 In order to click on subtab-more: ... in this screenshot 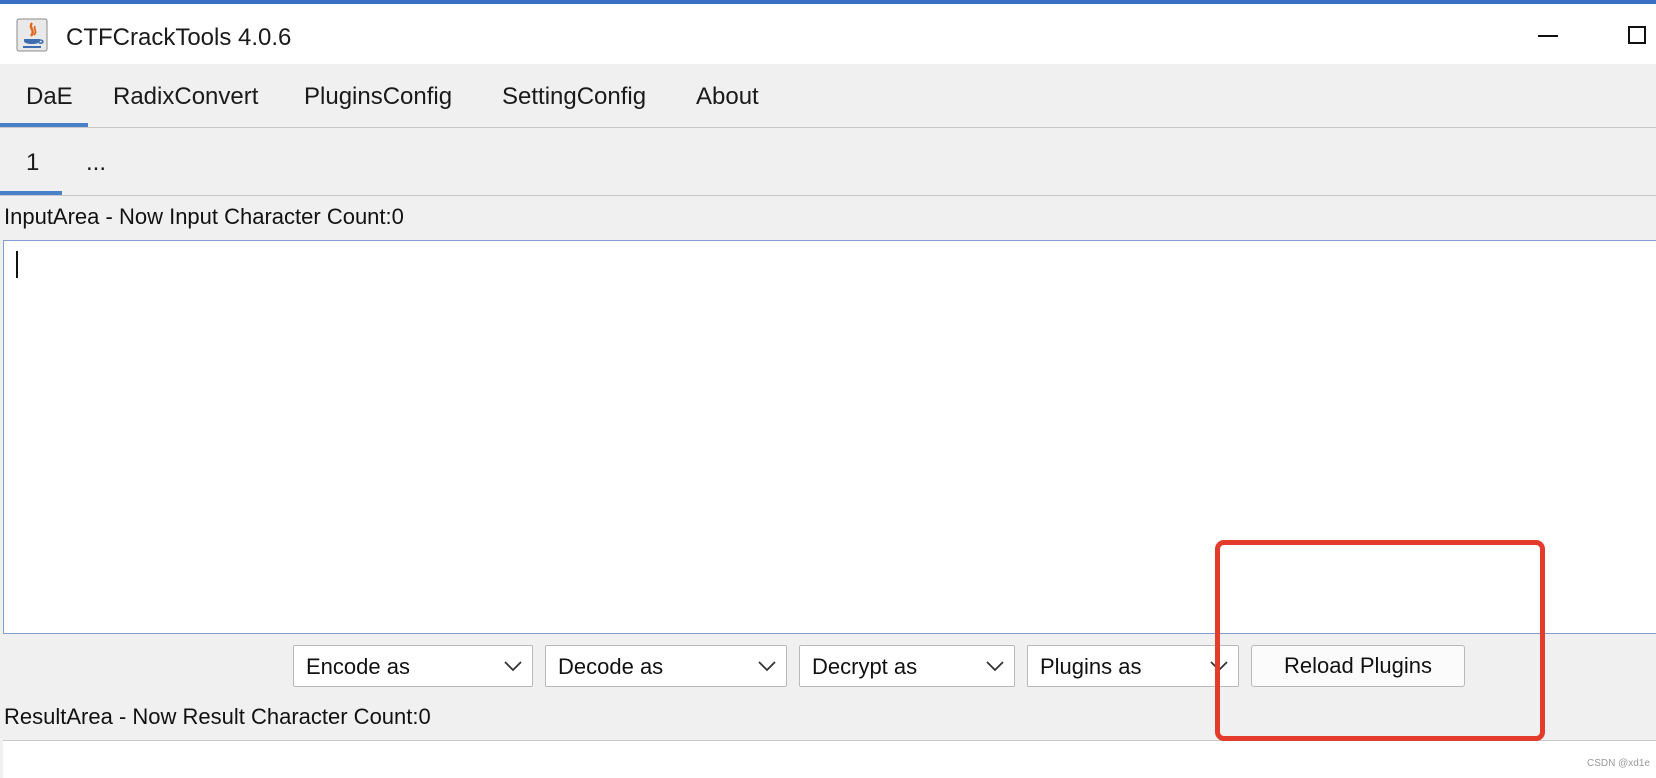, I will do `click(96, 161)`.